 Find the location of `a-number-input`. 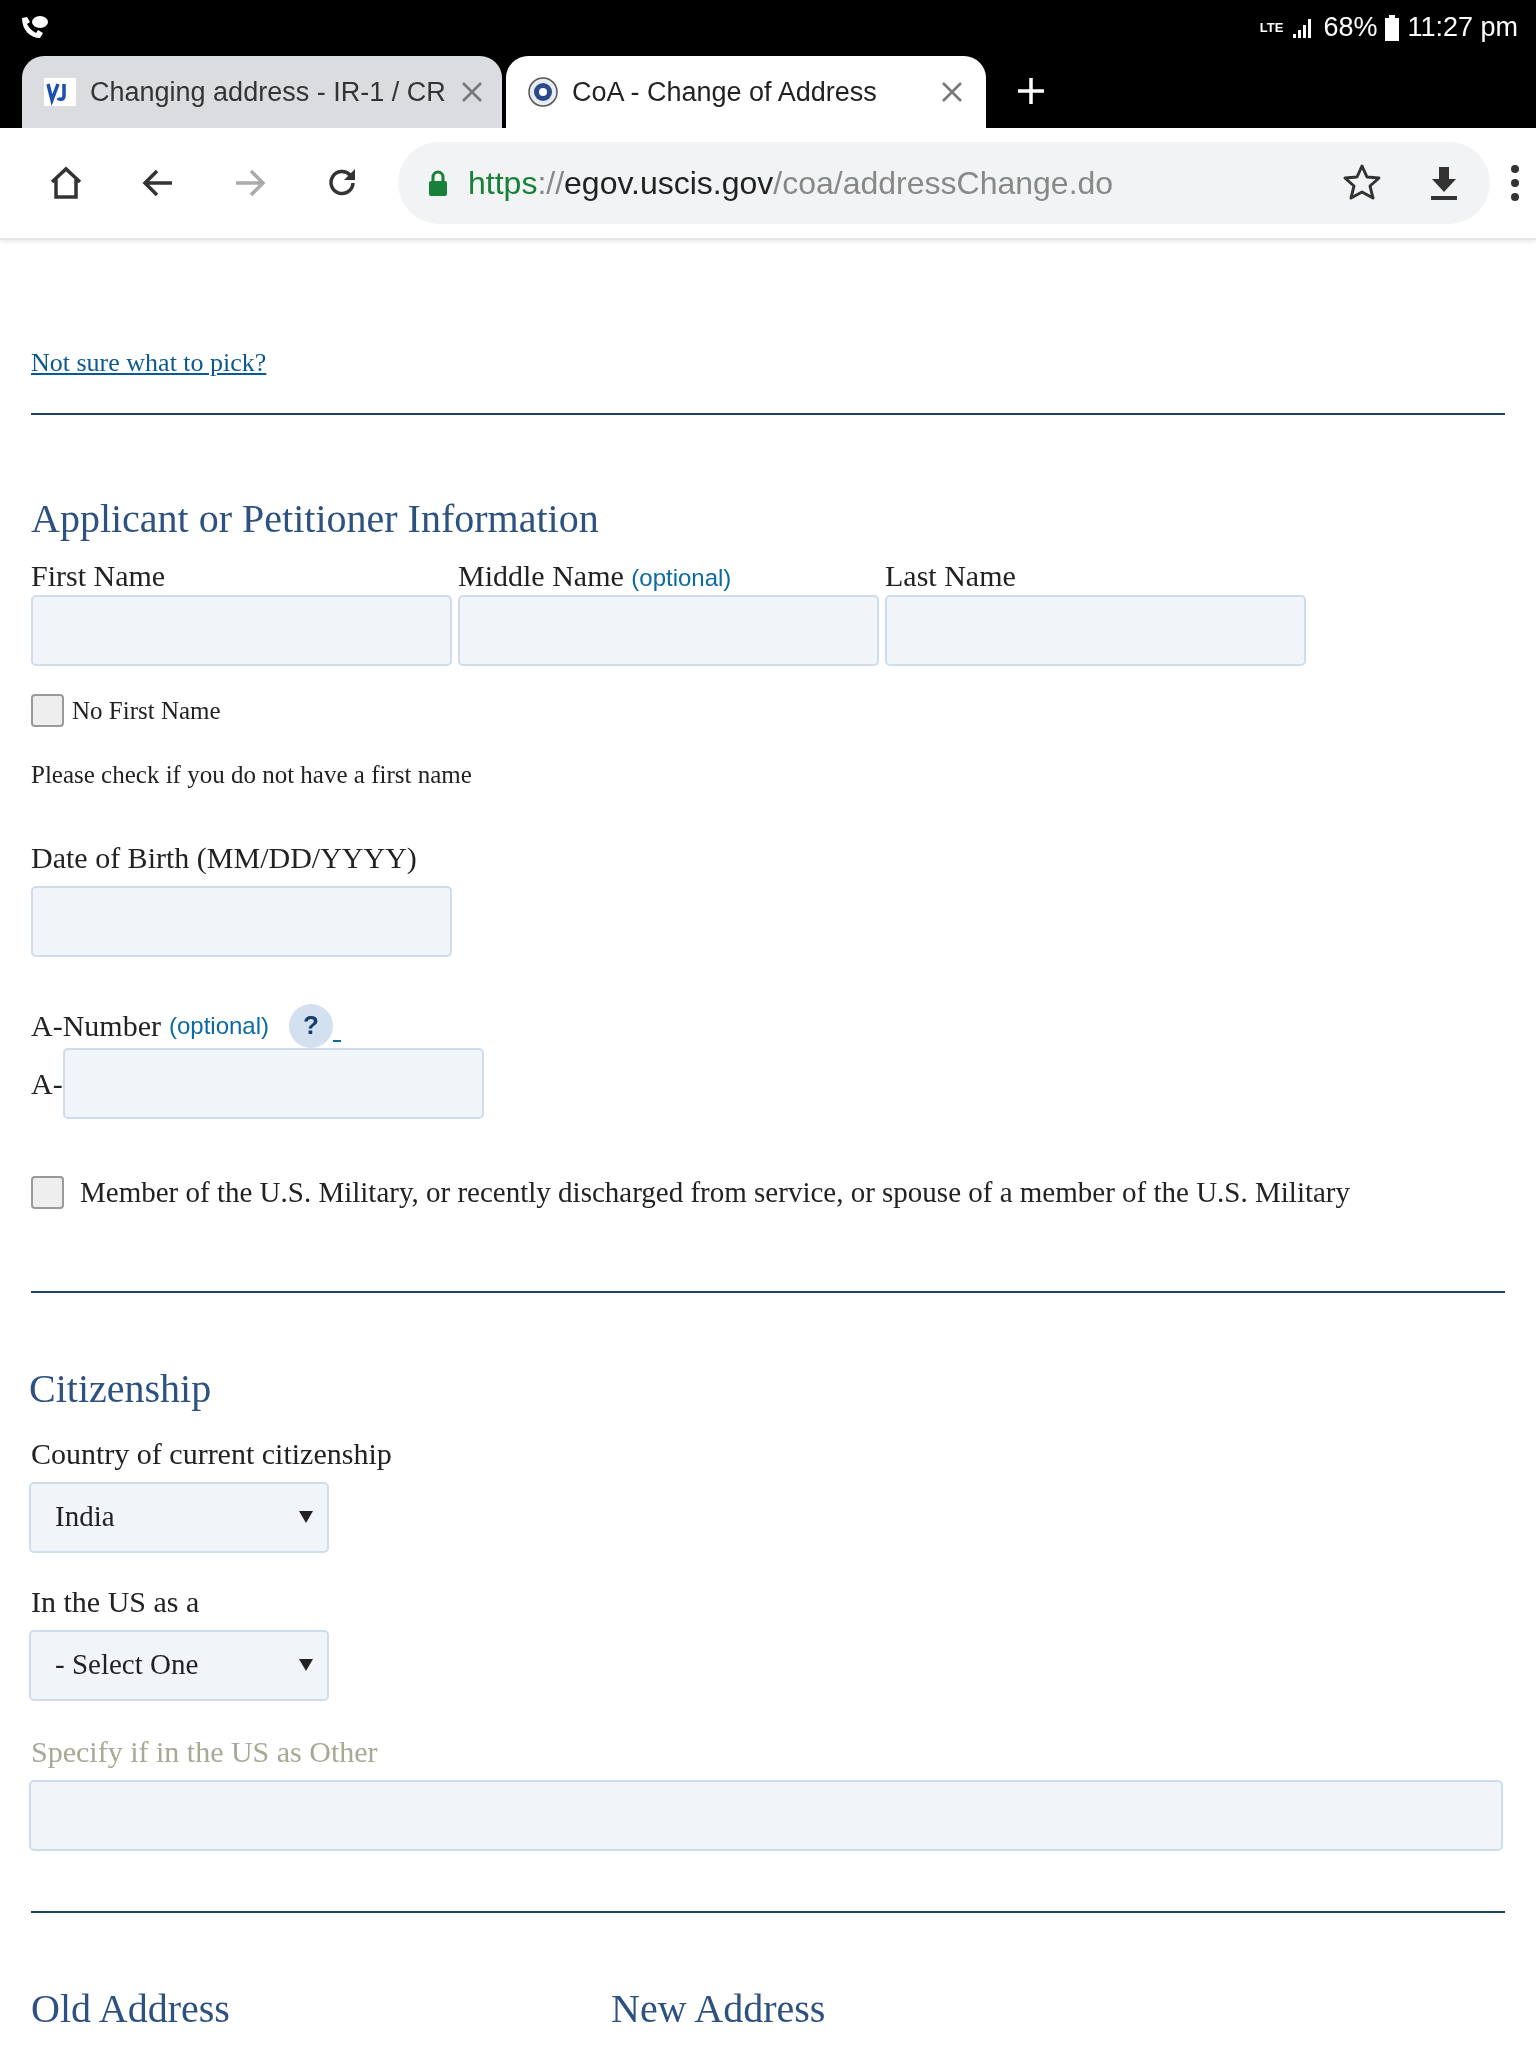

a-number-input is located at coordinates (273, 1083).